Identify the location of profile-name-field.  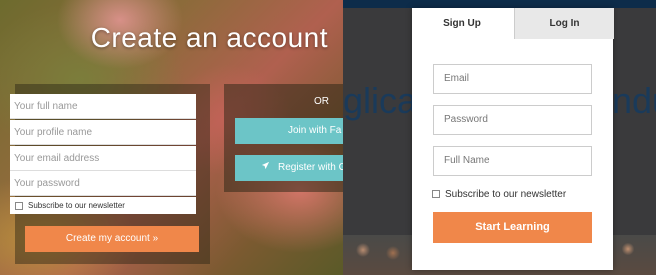
(103, 132).